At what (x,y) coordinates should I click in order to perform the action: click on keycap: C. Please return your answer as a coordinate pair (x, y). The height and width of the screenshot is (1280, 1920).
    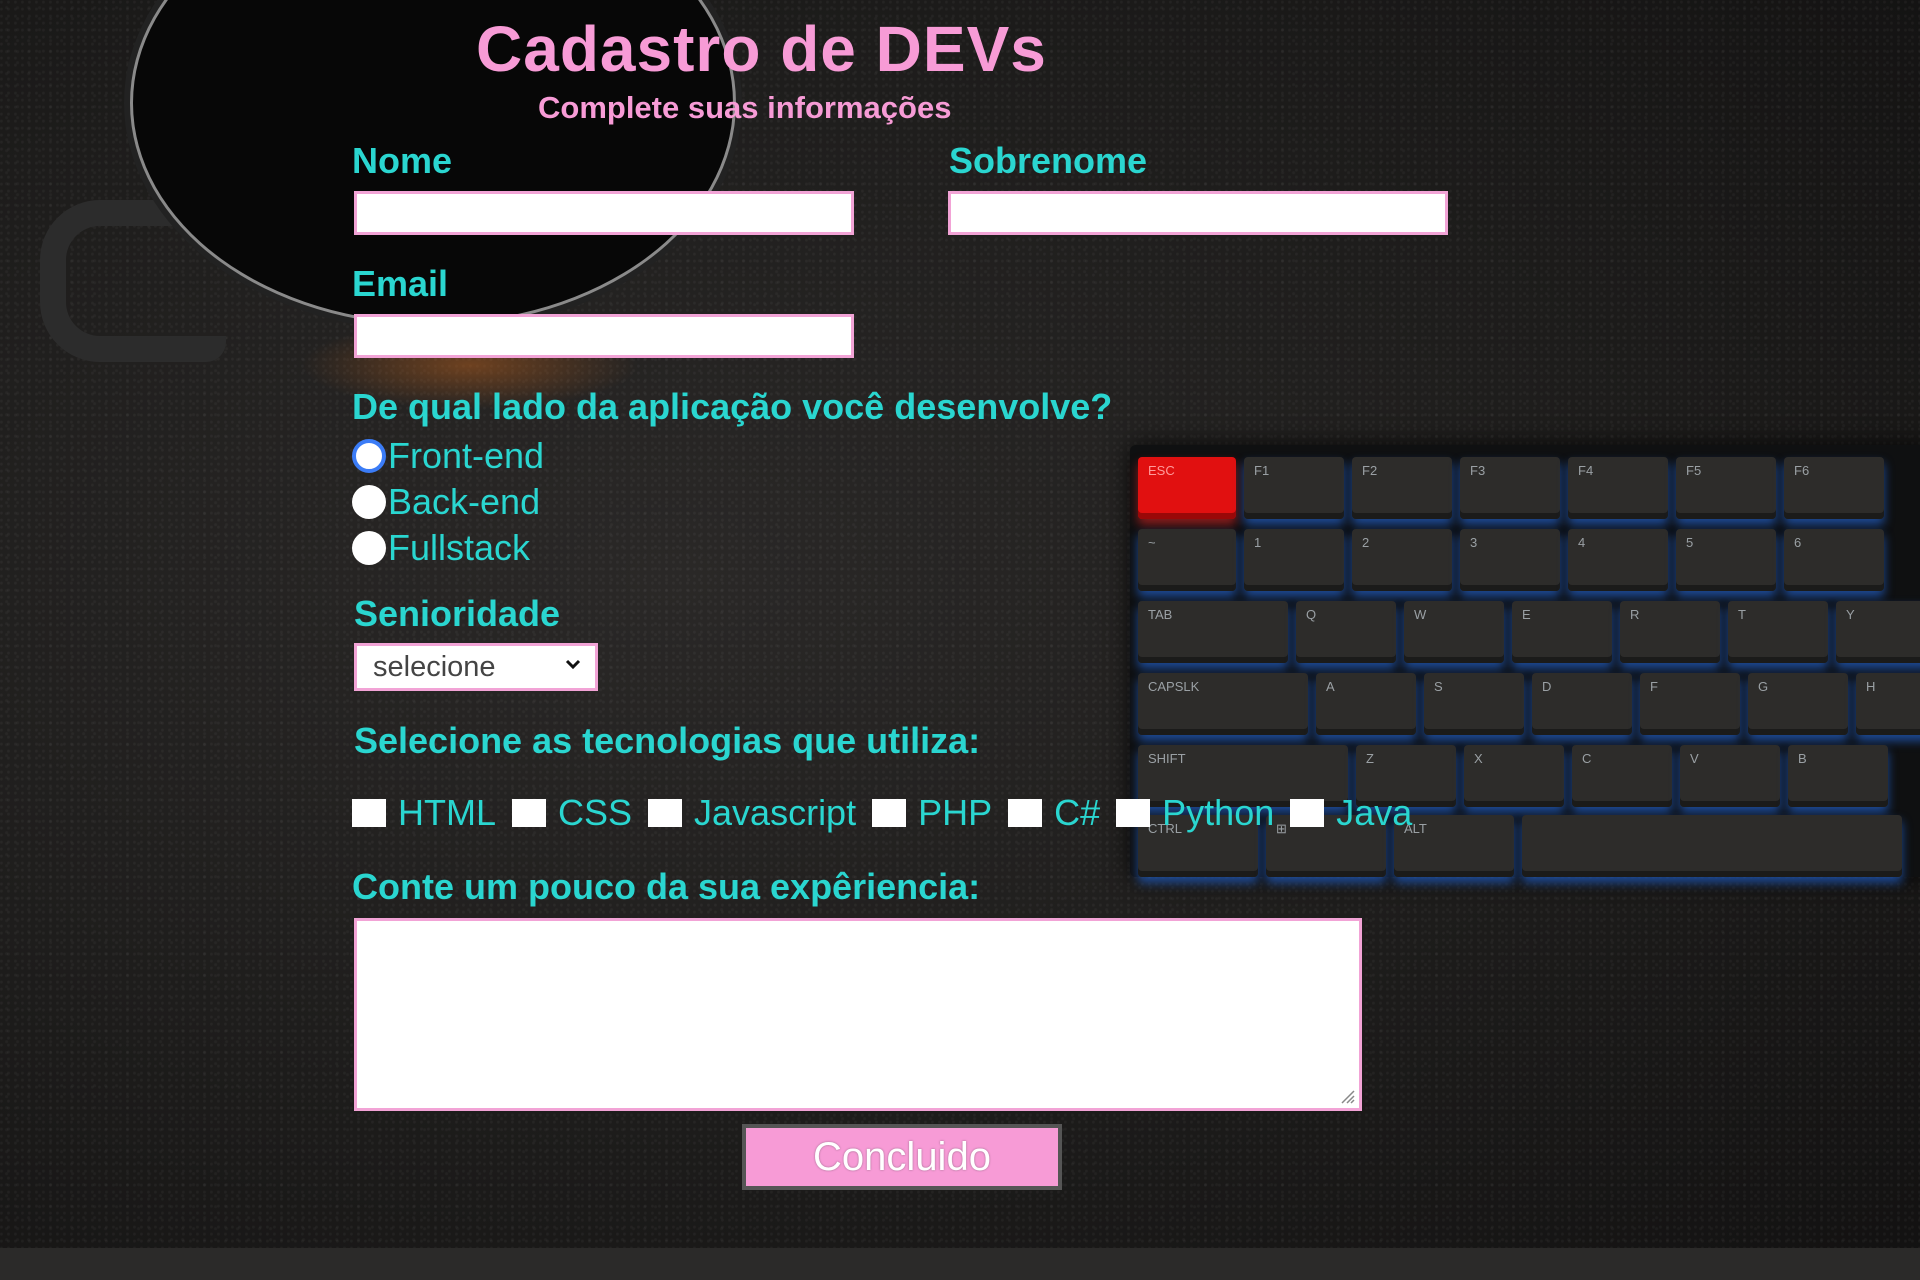
    Looking at the image, I should click on (1622, 776).